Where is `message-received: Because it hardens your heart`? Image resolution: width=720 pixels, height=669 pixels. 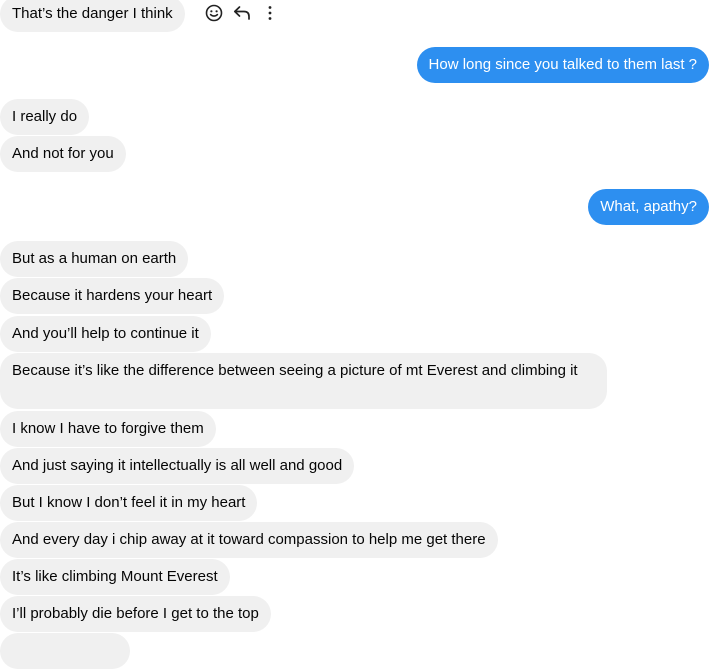
message-received: Because it hardens your heart is located at coordinates (112, 296).